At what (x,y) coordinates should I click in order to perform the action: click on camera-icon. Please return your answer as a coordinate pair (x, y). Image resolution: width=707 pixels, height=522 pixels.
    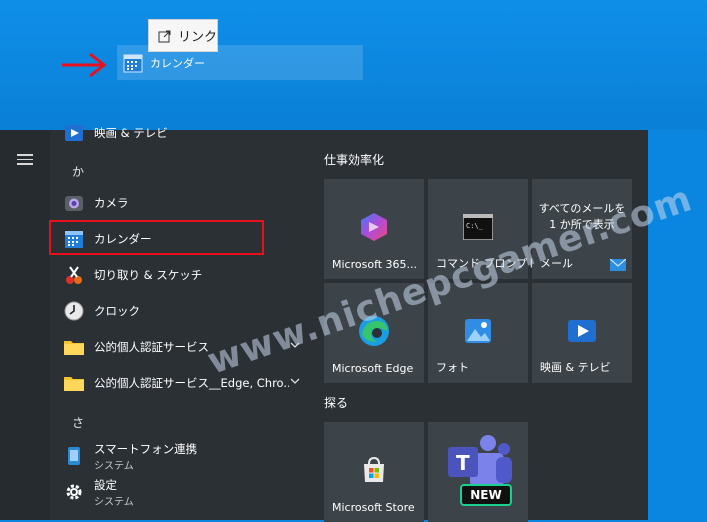
    Looking at the image, I should click on (74, 203).